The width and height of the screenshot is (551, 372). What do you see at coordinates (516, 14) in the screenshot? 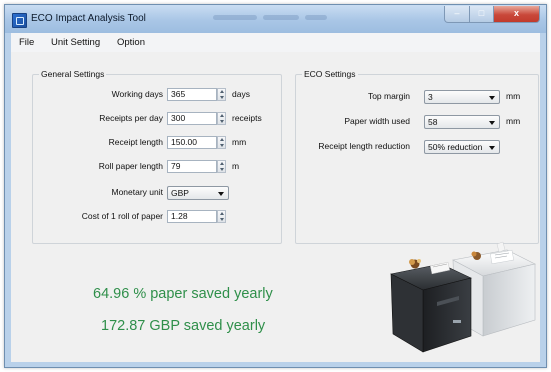
I see `close-button: x` at bounding box center [516, 14].